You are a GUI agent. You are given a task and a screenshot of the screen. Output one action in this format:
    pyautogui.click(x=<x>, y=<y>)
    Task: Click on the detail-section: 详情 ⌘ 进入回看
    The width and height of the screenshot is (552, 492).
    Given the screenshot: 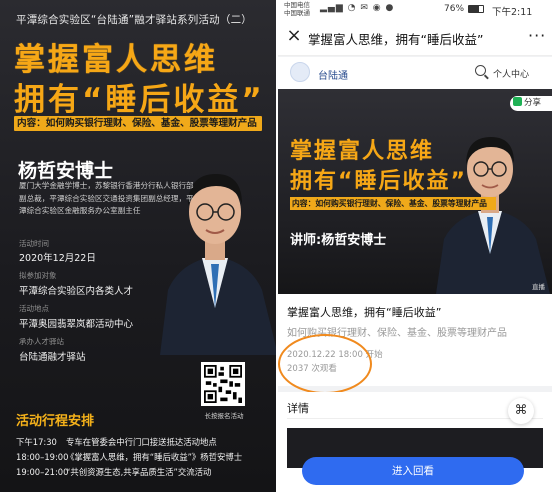 What is the action you would take?
    pyautogui.click(x=415, y=442)
    